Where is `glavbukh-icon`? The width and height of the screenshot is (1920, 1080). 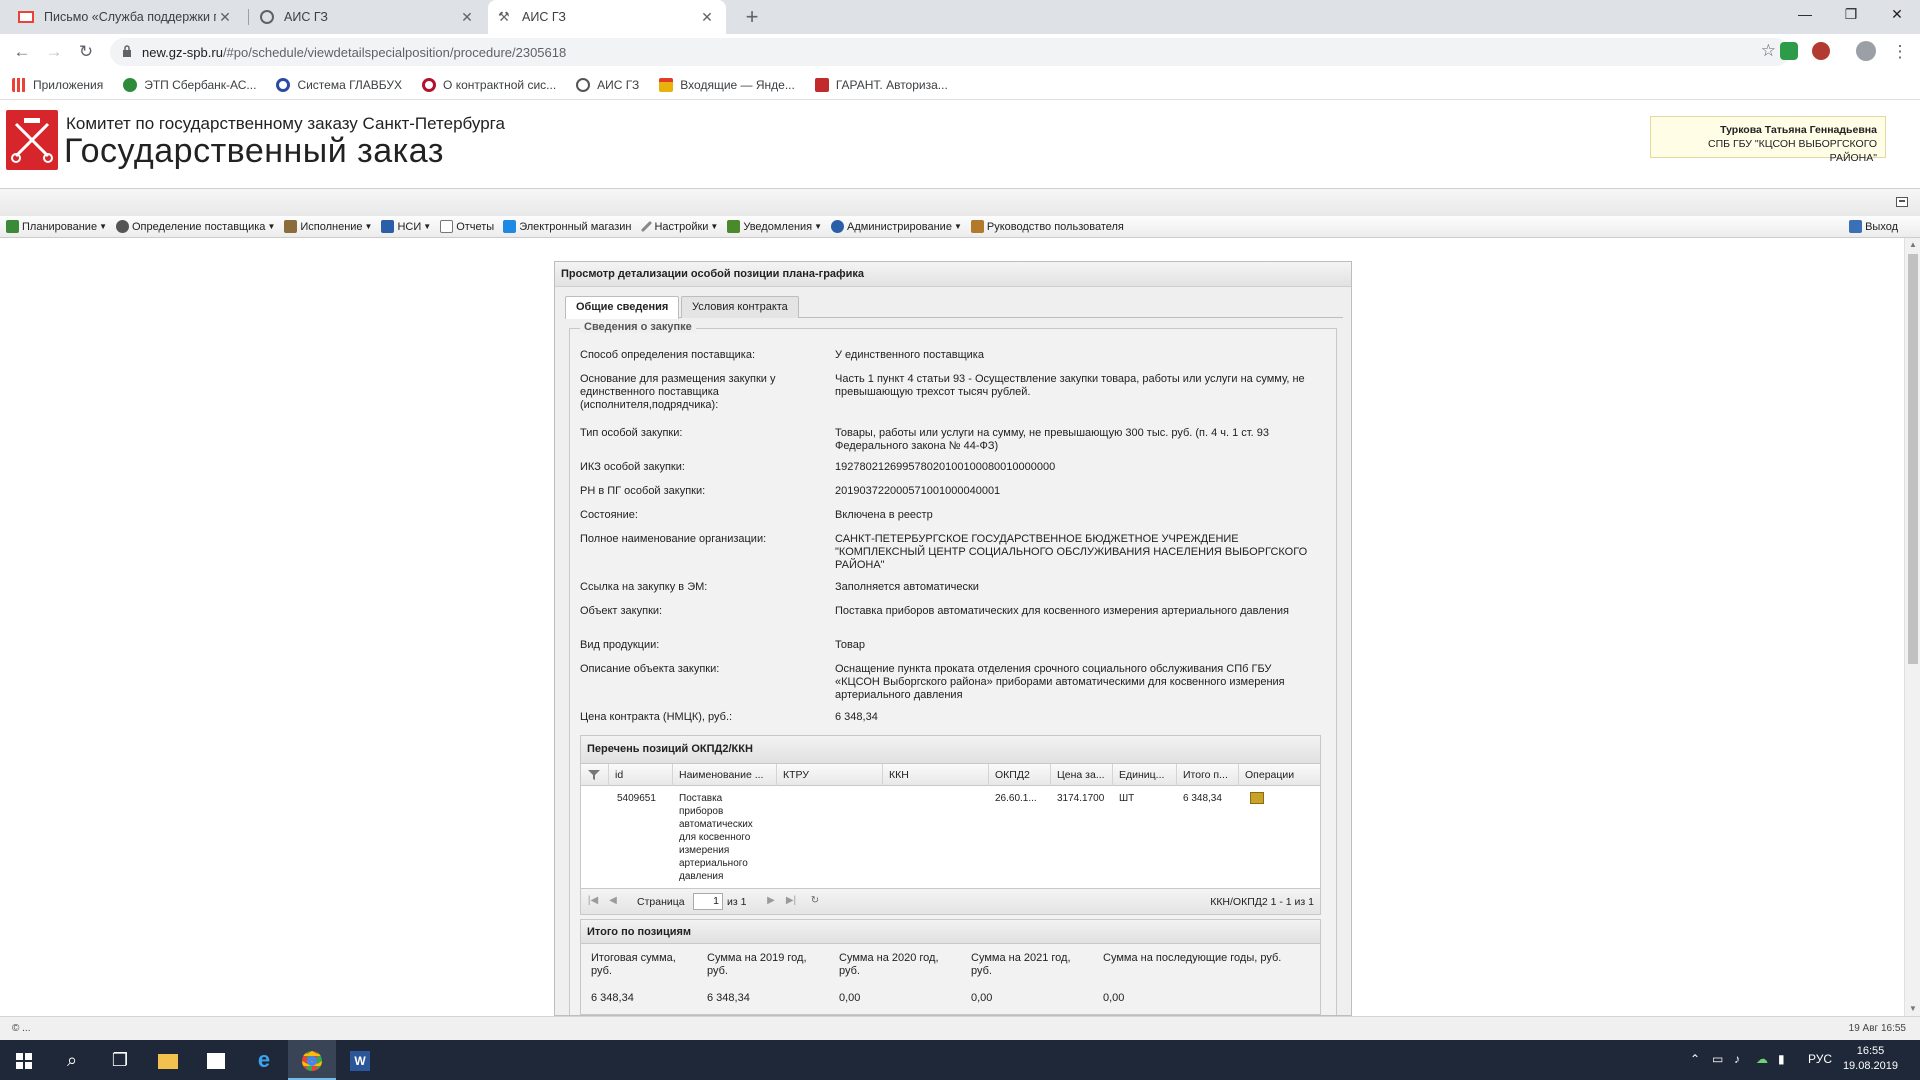
glavbukh-icon is located at coordinates (283, 84).